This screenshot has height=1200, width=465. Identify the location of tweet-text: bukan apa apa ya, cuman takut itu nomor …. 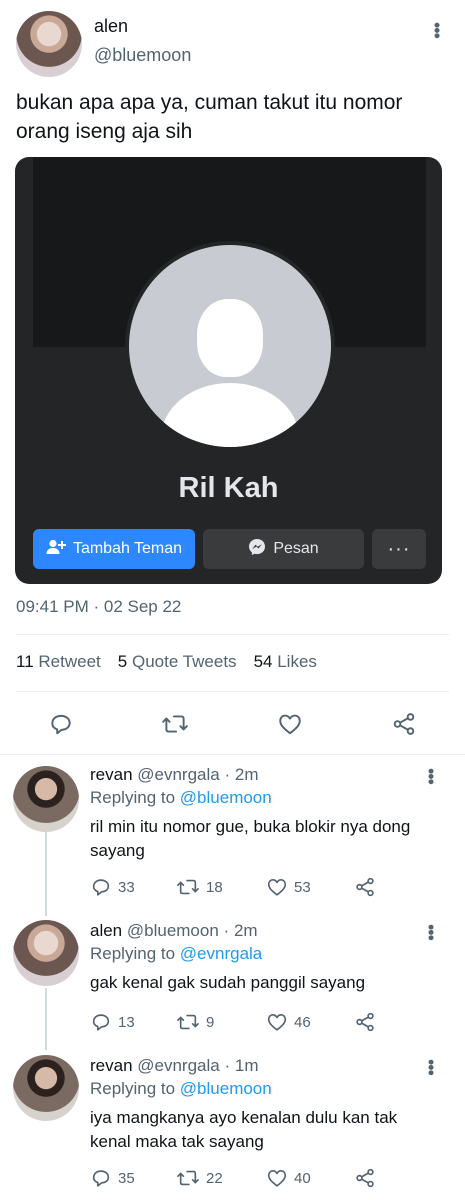
(209, 117).